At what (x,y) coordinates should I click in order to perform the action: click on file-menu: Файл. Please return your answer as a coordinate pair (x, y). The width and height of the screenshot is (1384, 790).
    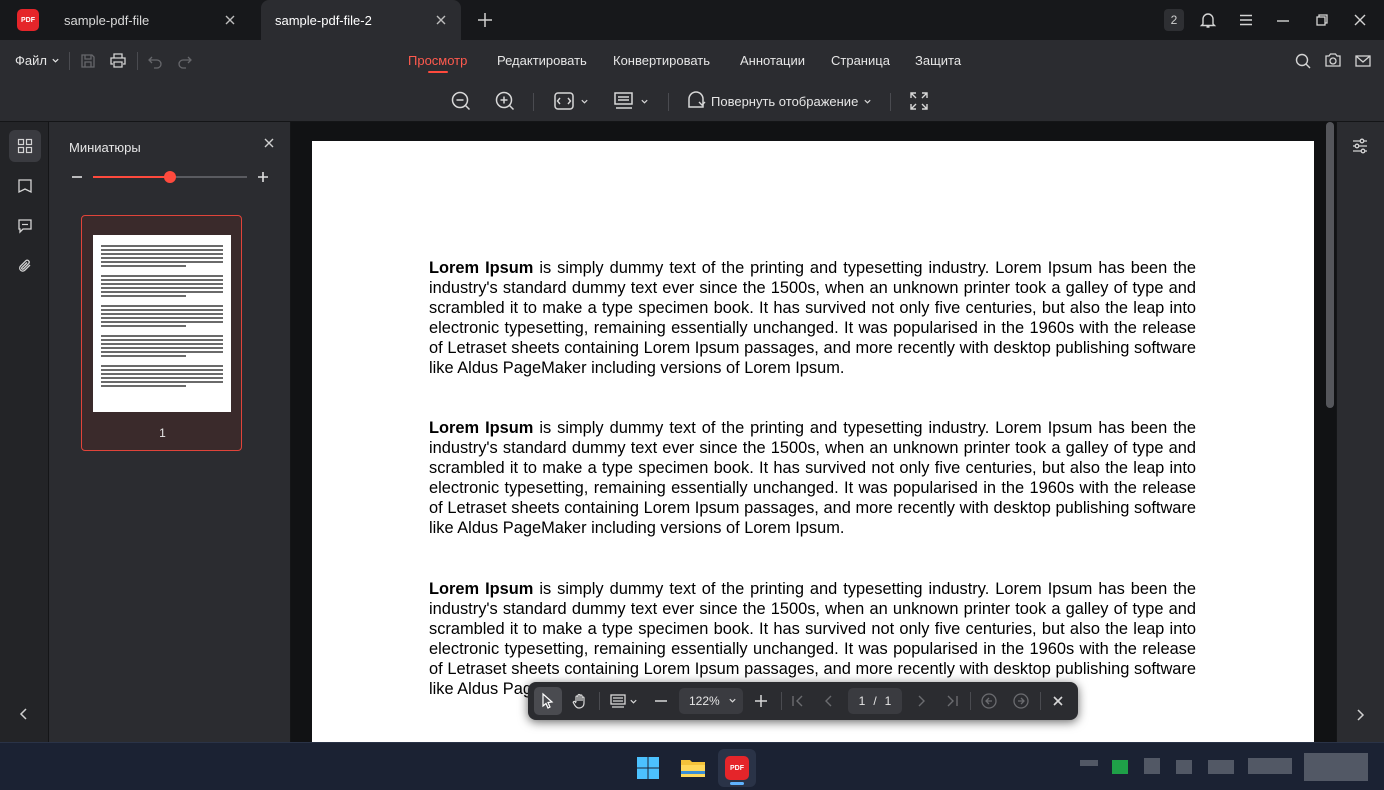
    Looking at the image, I should click on (37, 60).